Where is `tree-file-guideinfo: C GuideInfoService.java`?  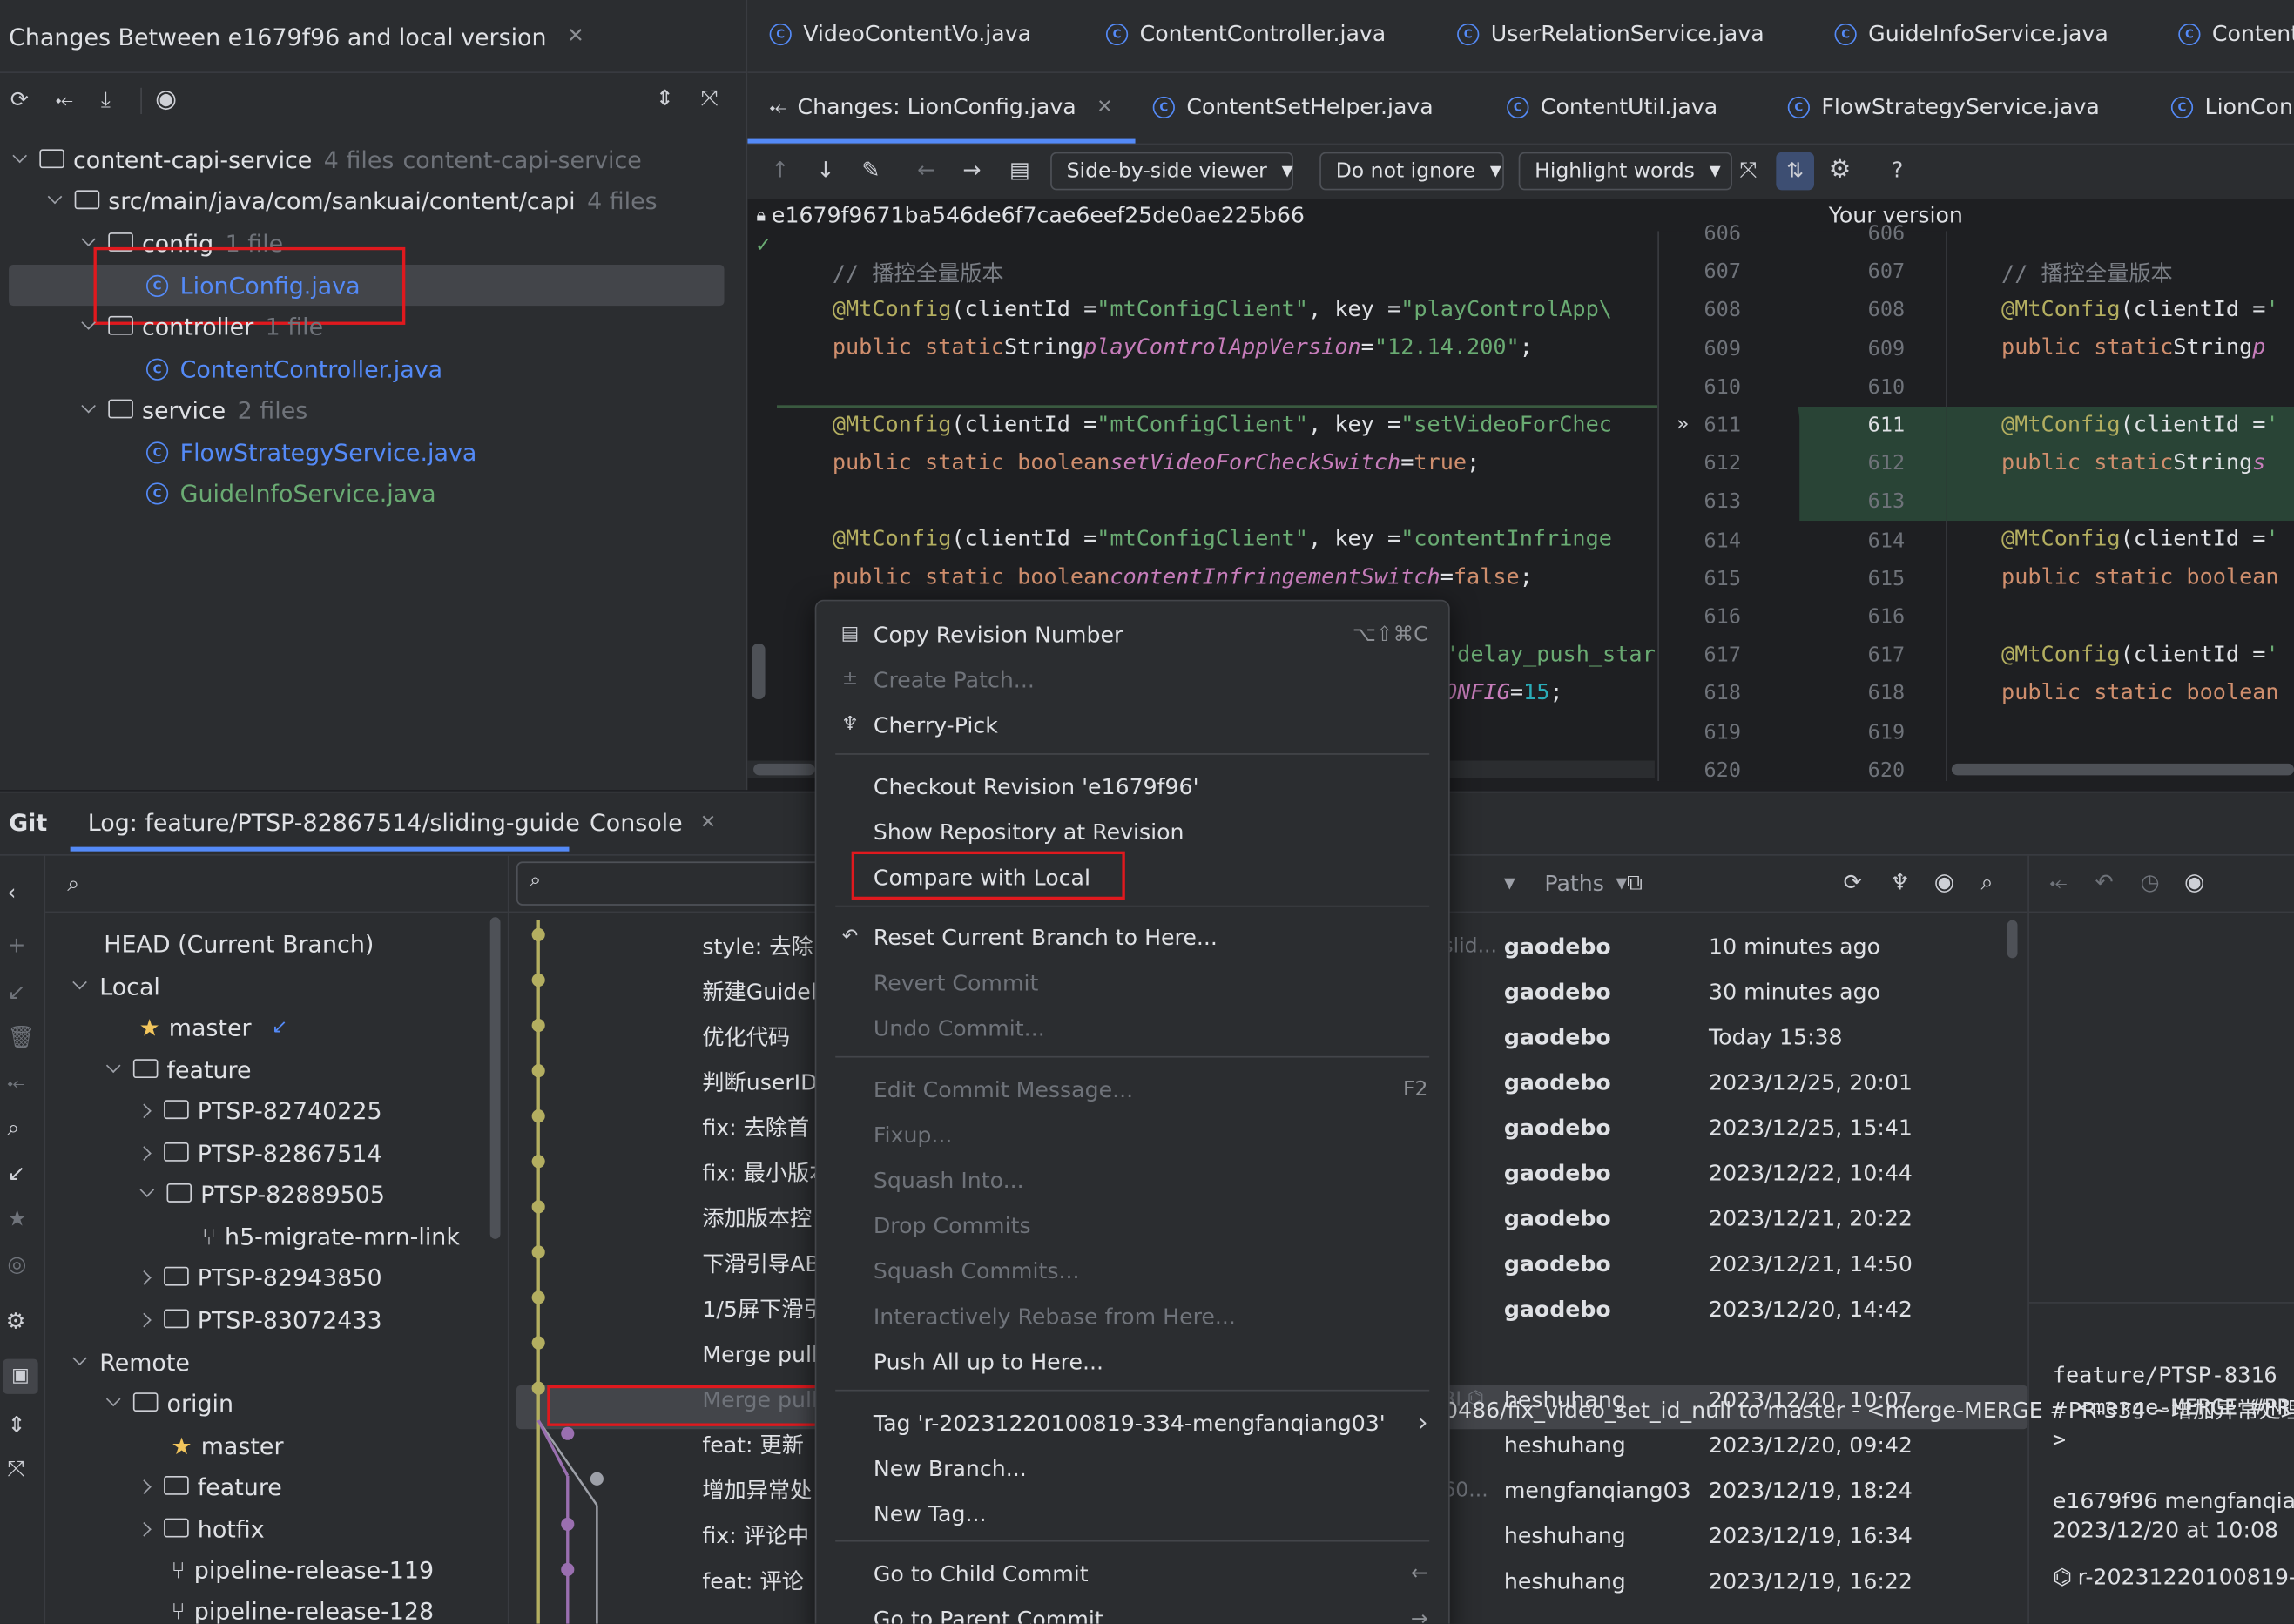 tree-file-guideinfo: C GuideInfoService.java is located at coordinates (290, 493).